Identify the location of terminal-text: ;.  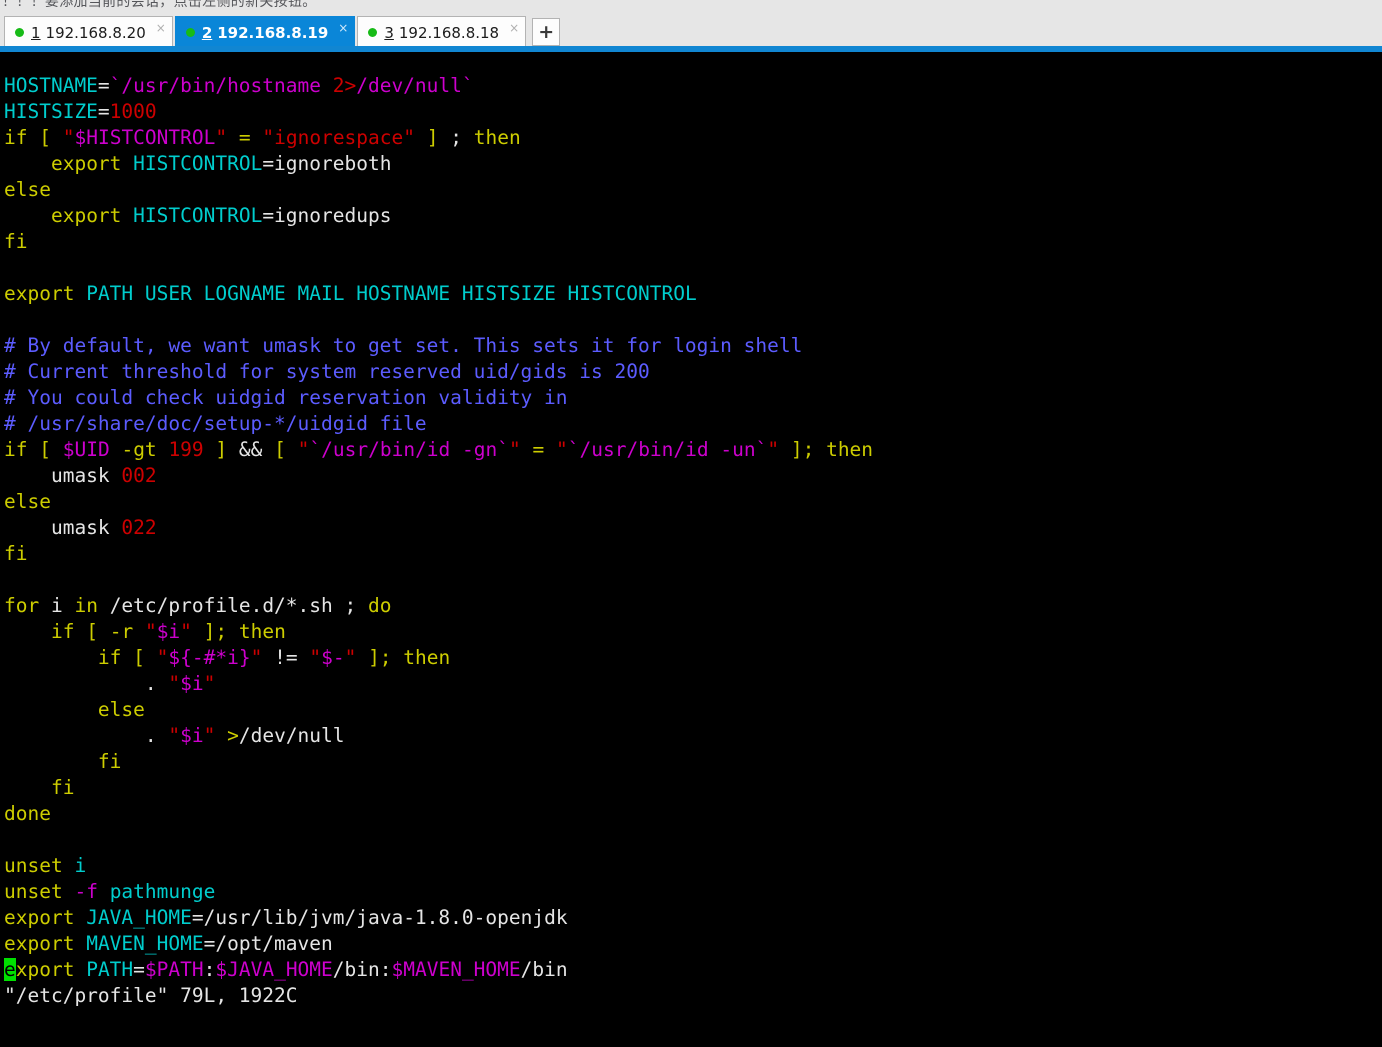
(456, 137).